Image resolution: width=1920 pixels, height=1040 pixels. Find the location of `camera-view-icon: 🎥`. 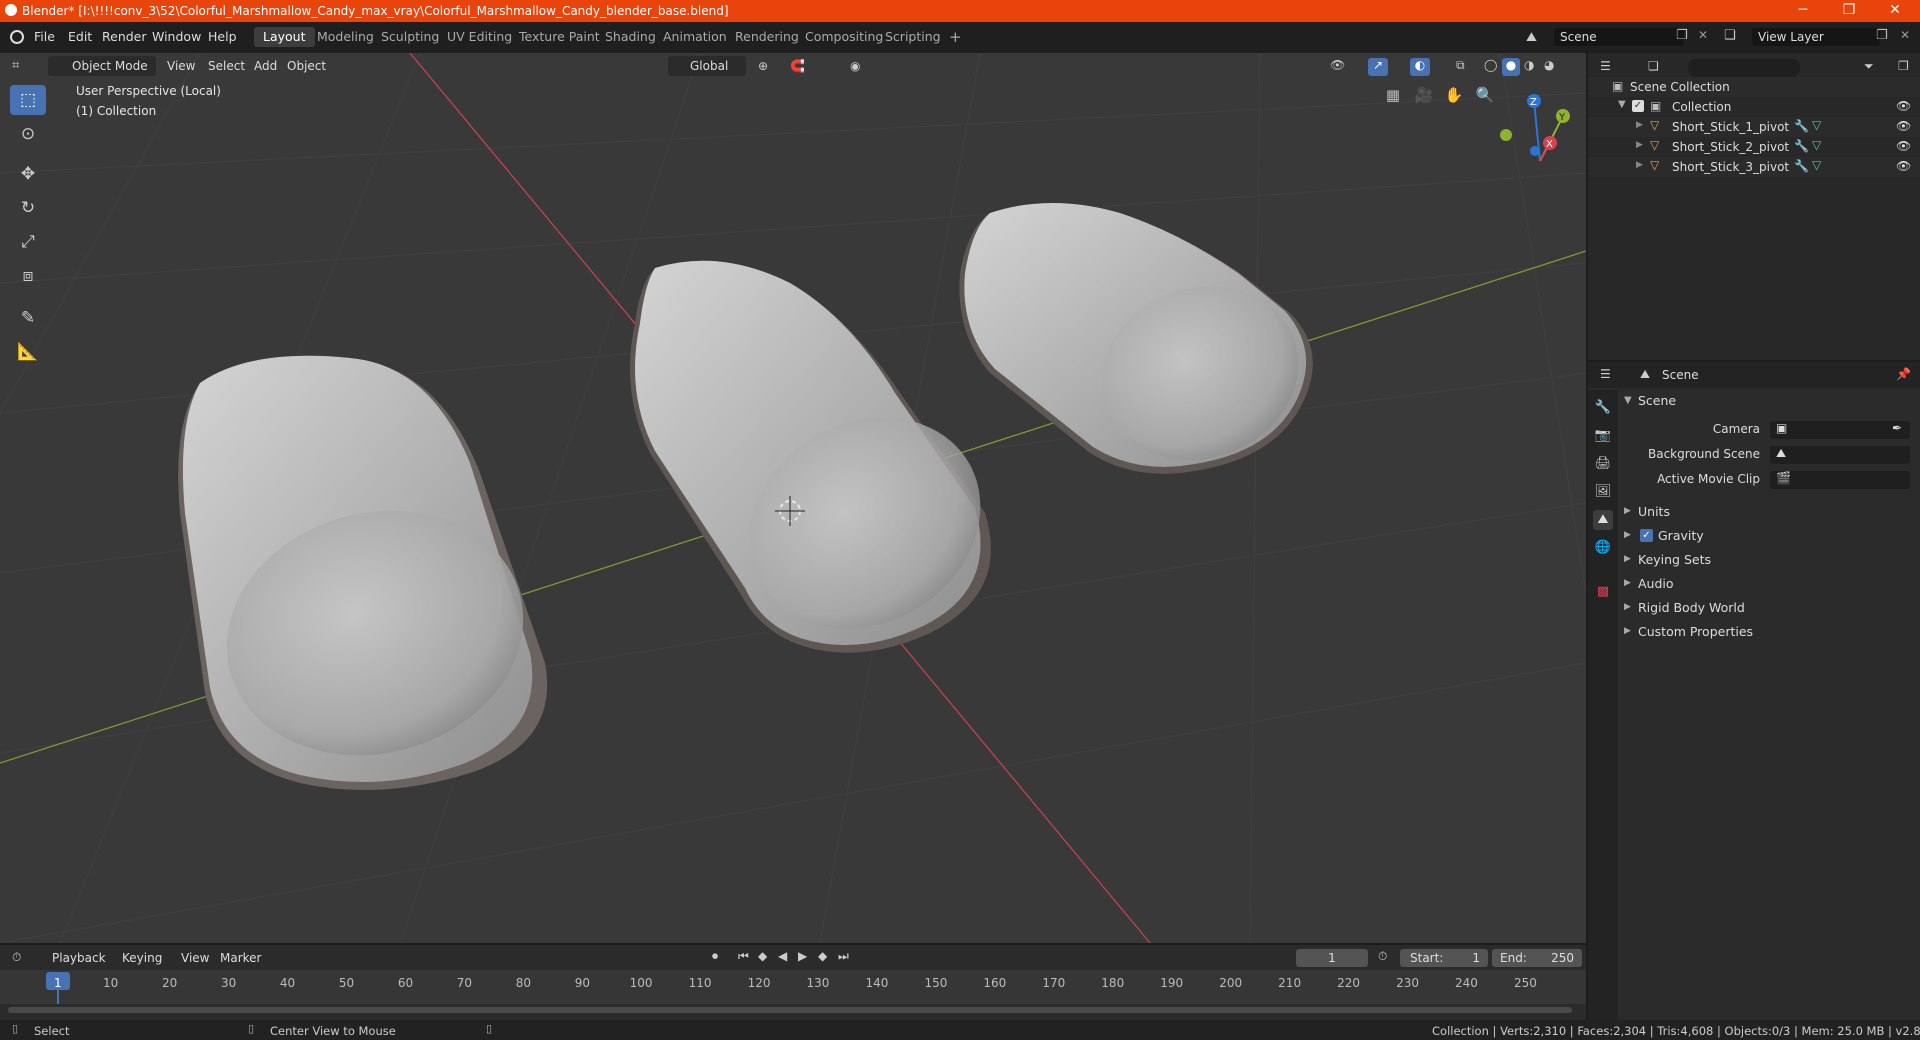

camera-view-icon: 🎥 is located at coordinates (1424, 95).